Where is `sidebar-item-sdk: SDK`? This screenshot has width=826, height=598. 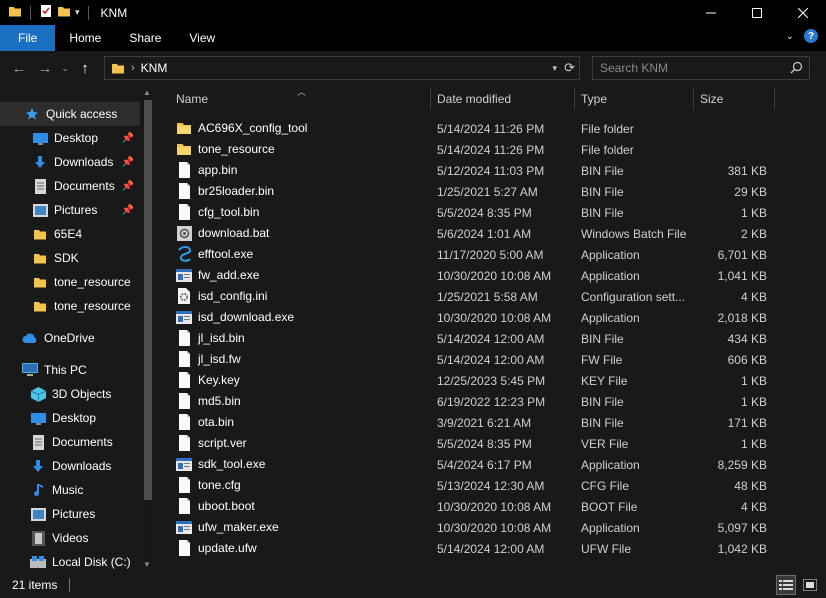 sidebar-item-sdk: SDK is located at coordinates (70, 258).